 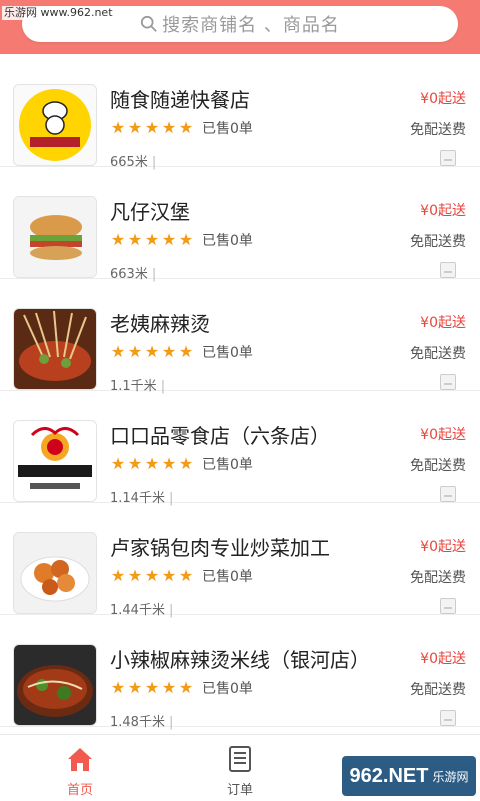 What do you see at coordinates (240, 336) in the screenshot?
I see `store-row: 老姨麻辣烫 ★ ★ ★ ★ ★ 已售0单 1.1千米 | ¥0起送 免配送费` at bounding box center [240, 336].